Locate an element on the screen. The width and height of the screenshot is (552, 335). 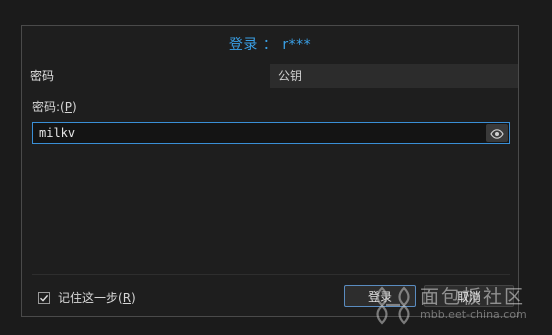
password-label-mnemonic: P is located at coordinates (68, 107).